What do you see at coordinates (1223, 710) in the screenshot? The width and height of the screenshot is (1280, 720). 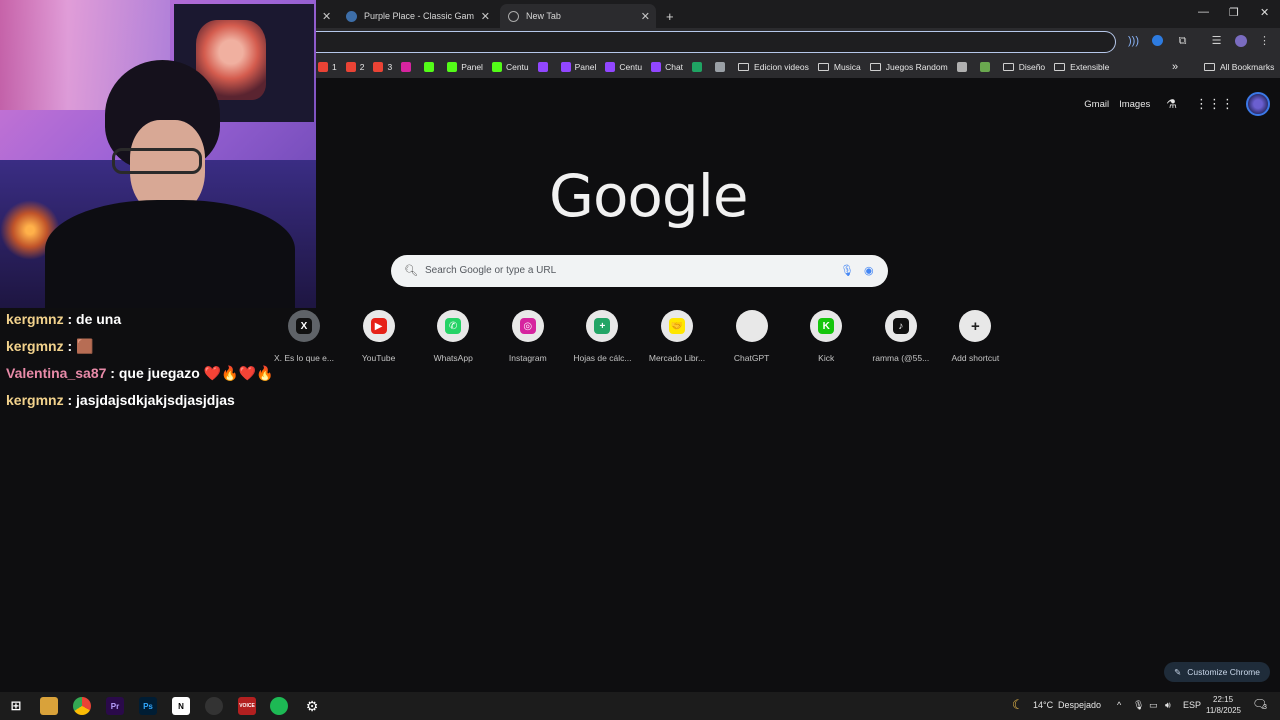 I see `clock-date: 11/8/2025` at bounding box center [1223, 710].